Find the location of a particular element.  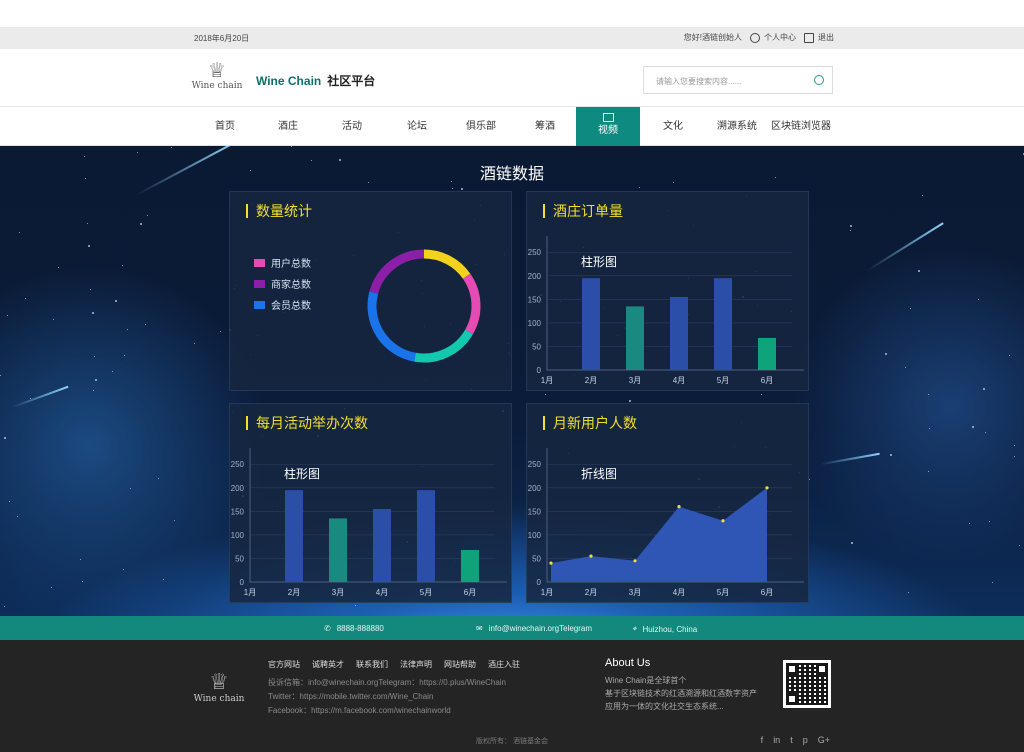

x-tick-label: 2月 is located at coordinates (591, 380).